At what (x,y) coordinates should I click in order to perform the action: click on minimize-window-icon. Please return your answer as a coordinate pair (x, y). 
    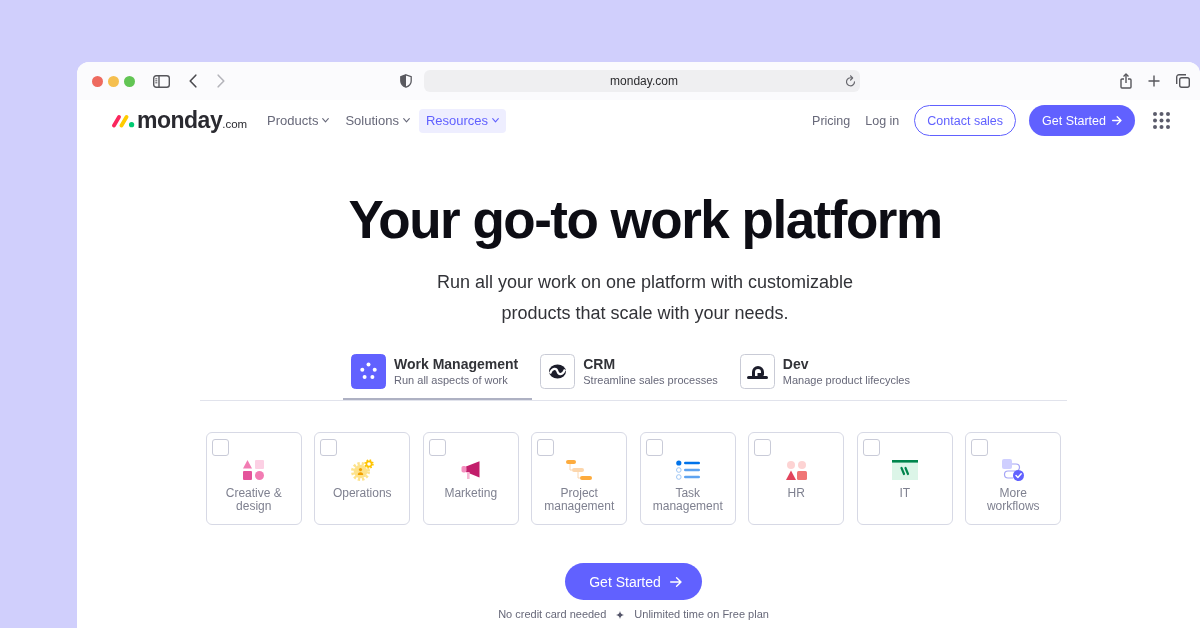
    Looking at the image, I should click on (113, 81).